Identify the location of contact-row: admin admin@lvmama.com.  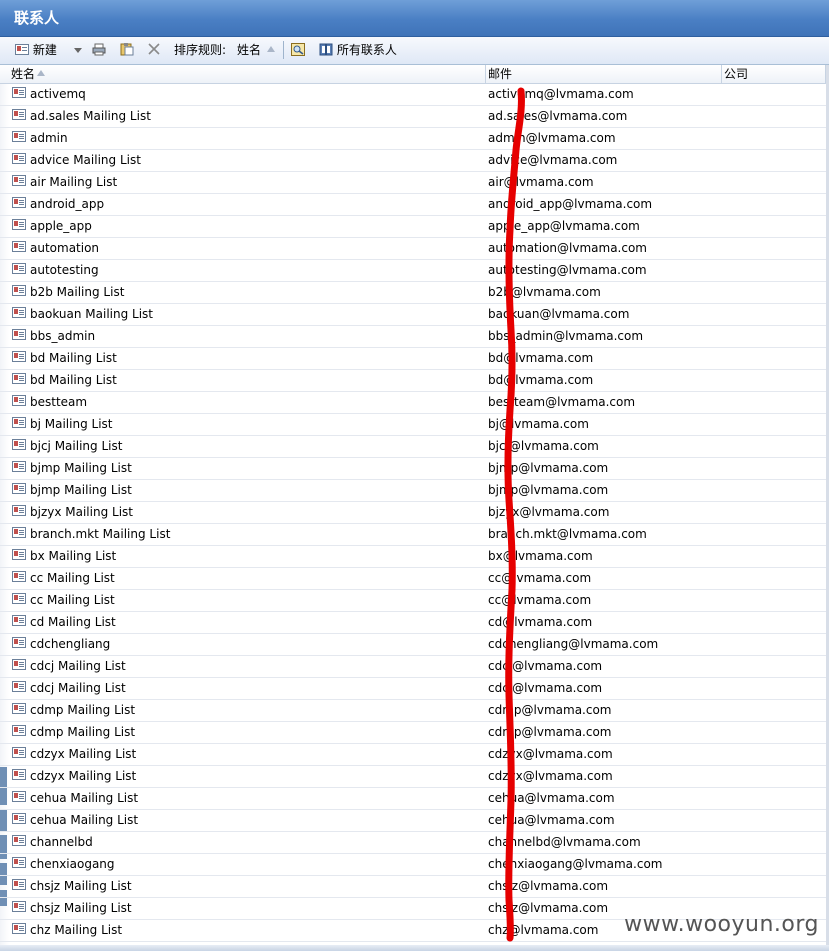
(414, 139).